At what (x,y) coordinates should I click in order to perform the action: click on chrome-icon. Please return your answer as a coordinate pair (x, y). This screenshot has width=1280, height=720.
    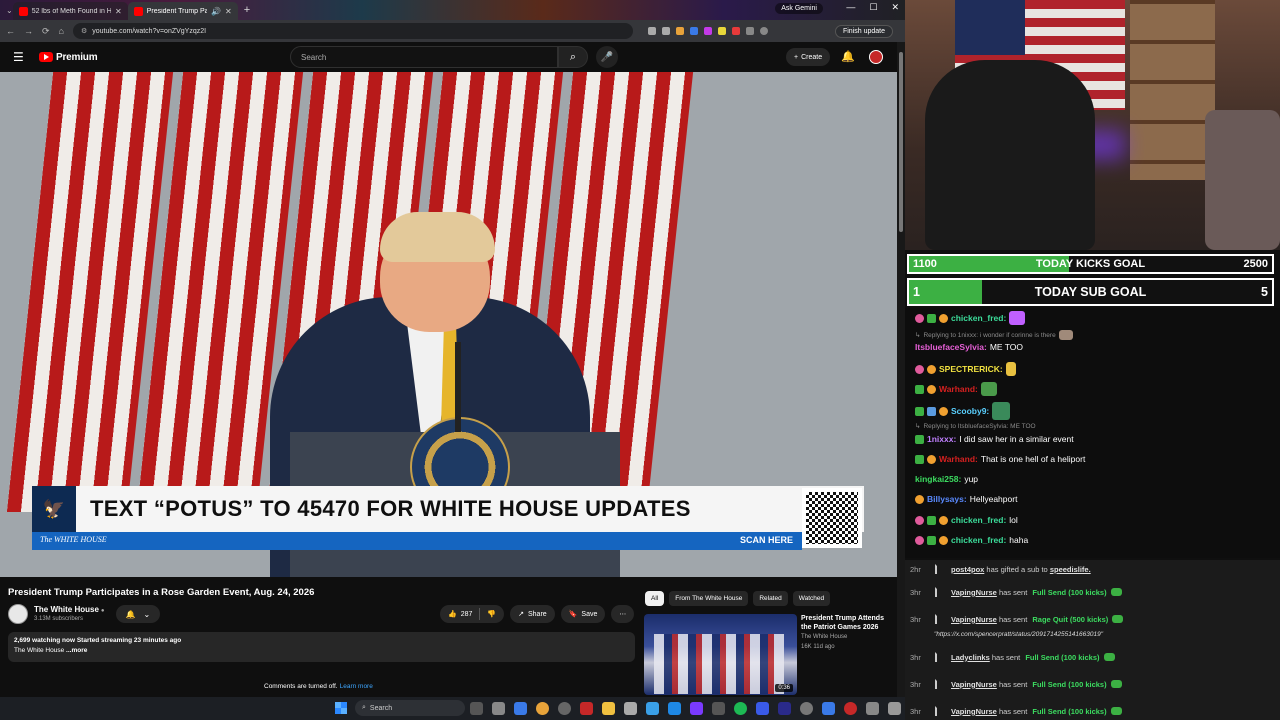
    Looking at the image, I should click on (542, 708).